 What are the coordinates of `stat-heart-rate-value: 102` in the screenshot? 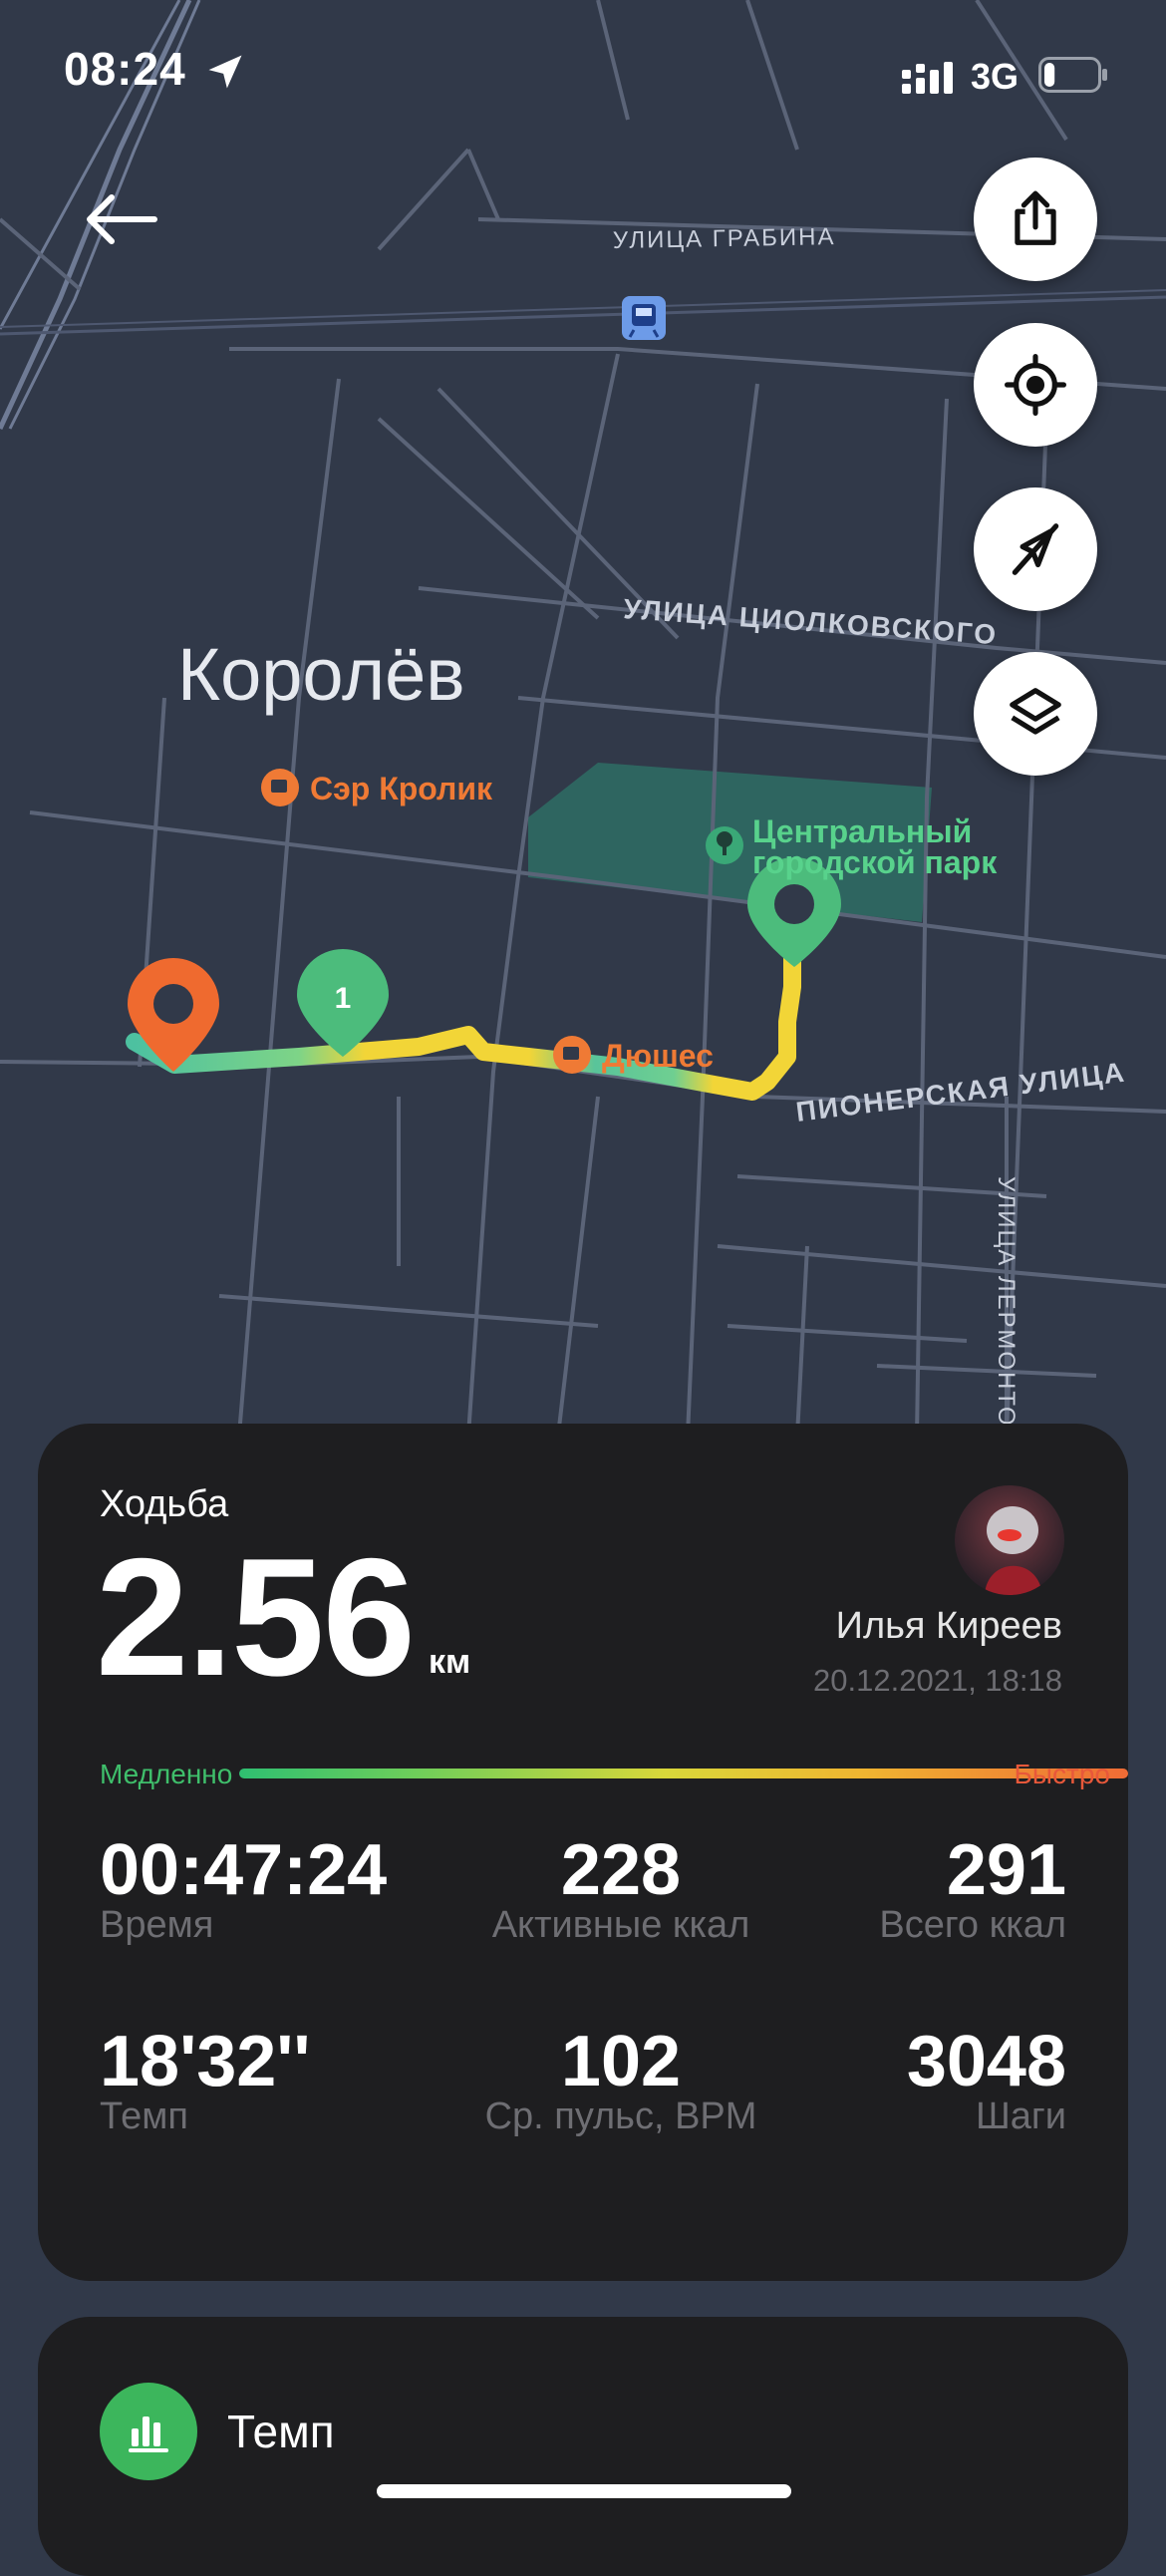 It's located at (621, 2061).